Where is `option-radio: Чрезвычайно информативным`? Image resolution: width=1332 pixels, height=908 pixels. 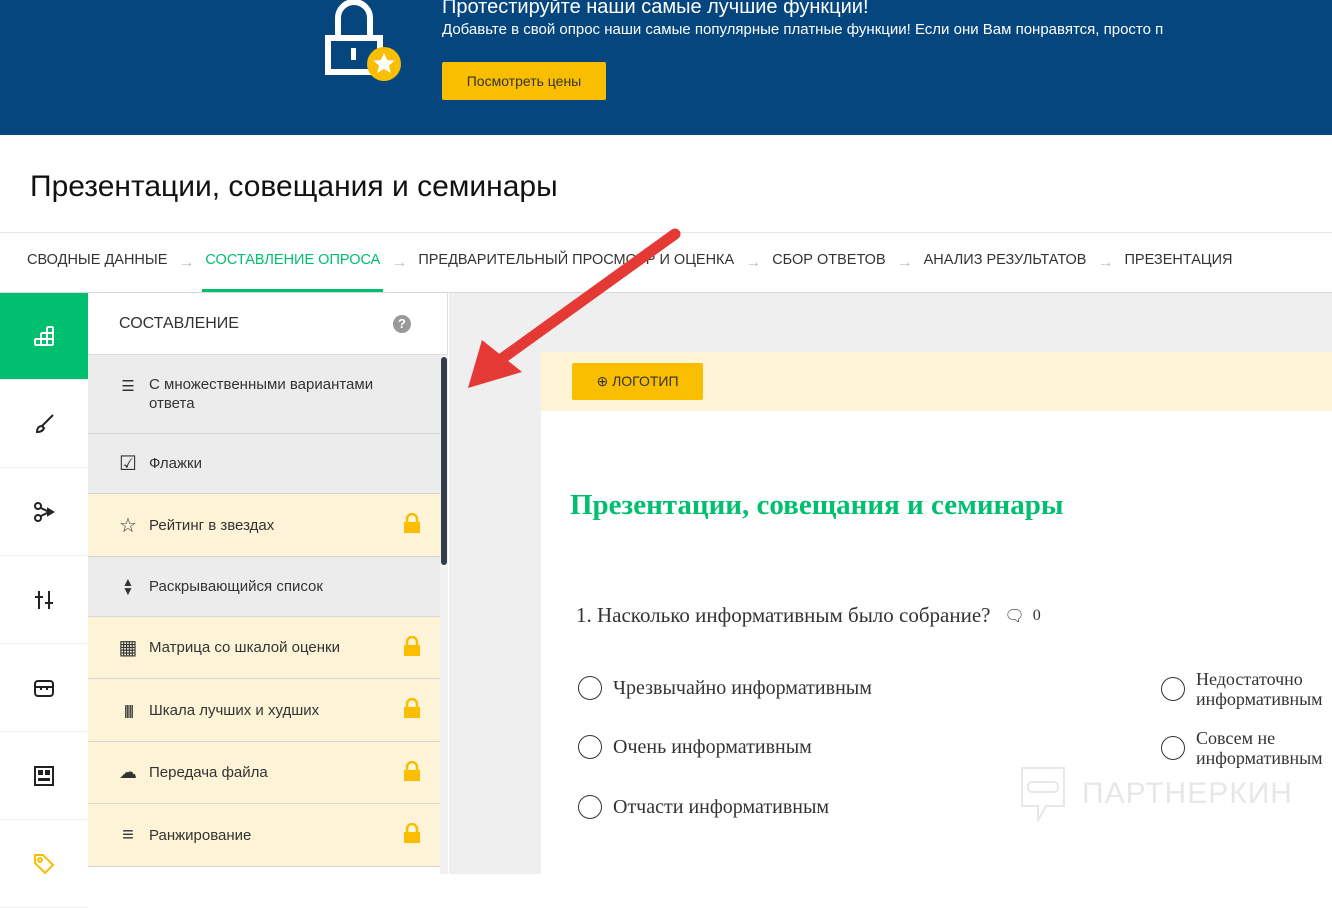
option-radio: Чрезвычайно информативным is located at coordinates (725, 688).